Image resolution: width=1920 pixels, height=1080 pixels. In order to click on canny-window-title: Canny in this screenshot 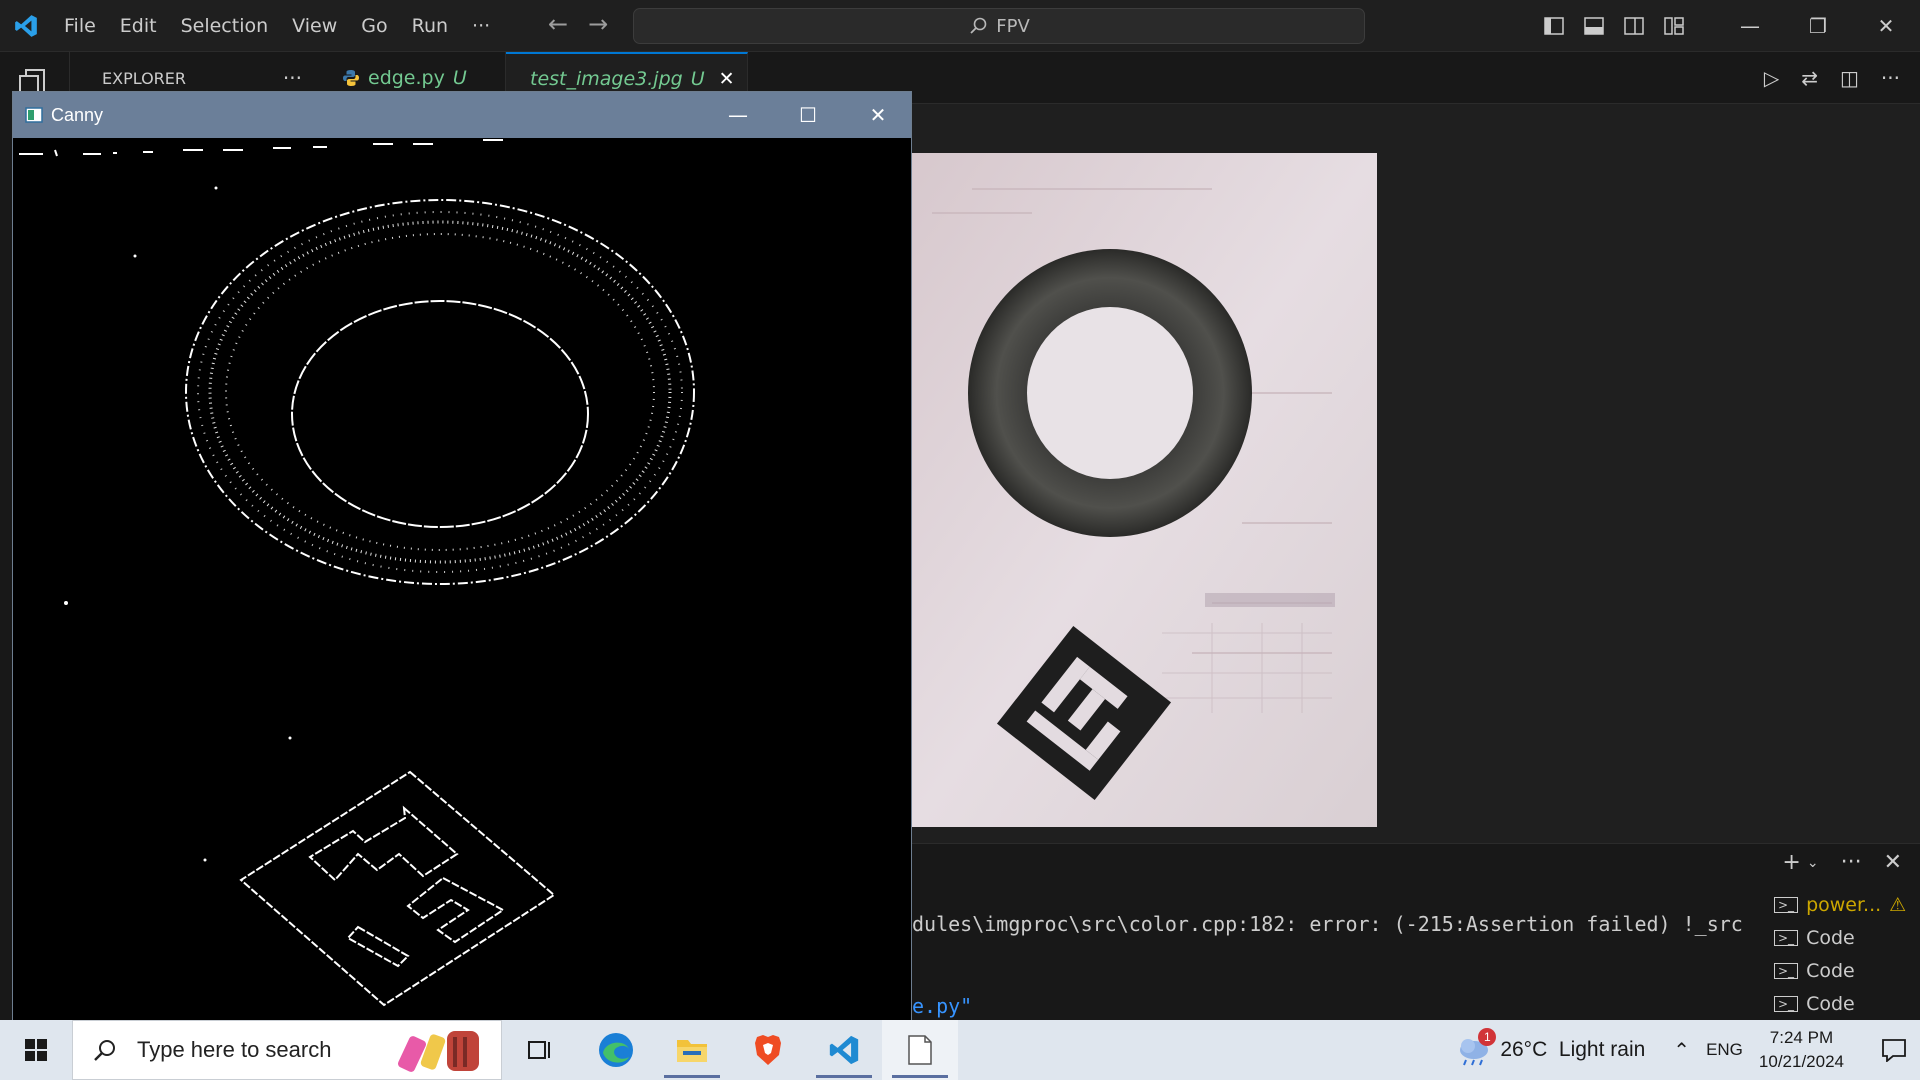, I will do `click(77, 114)`.